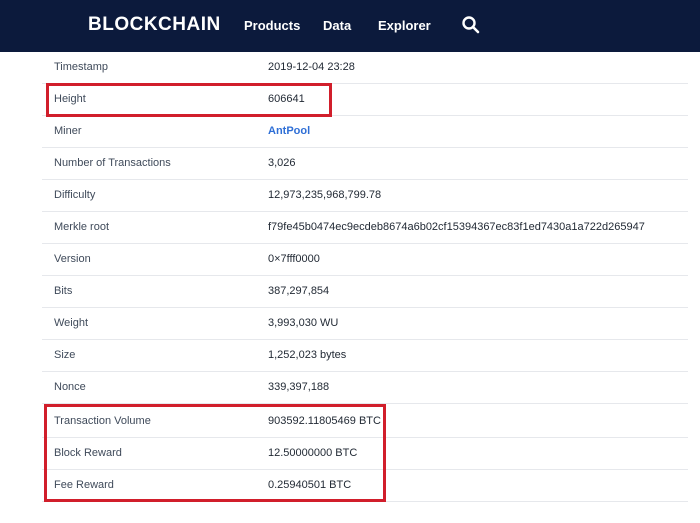  What do you see at coordinates (307, 355) in the screenshot?
I see `row-value: 1,252,023 bytes` at bounding box center [307, 355].